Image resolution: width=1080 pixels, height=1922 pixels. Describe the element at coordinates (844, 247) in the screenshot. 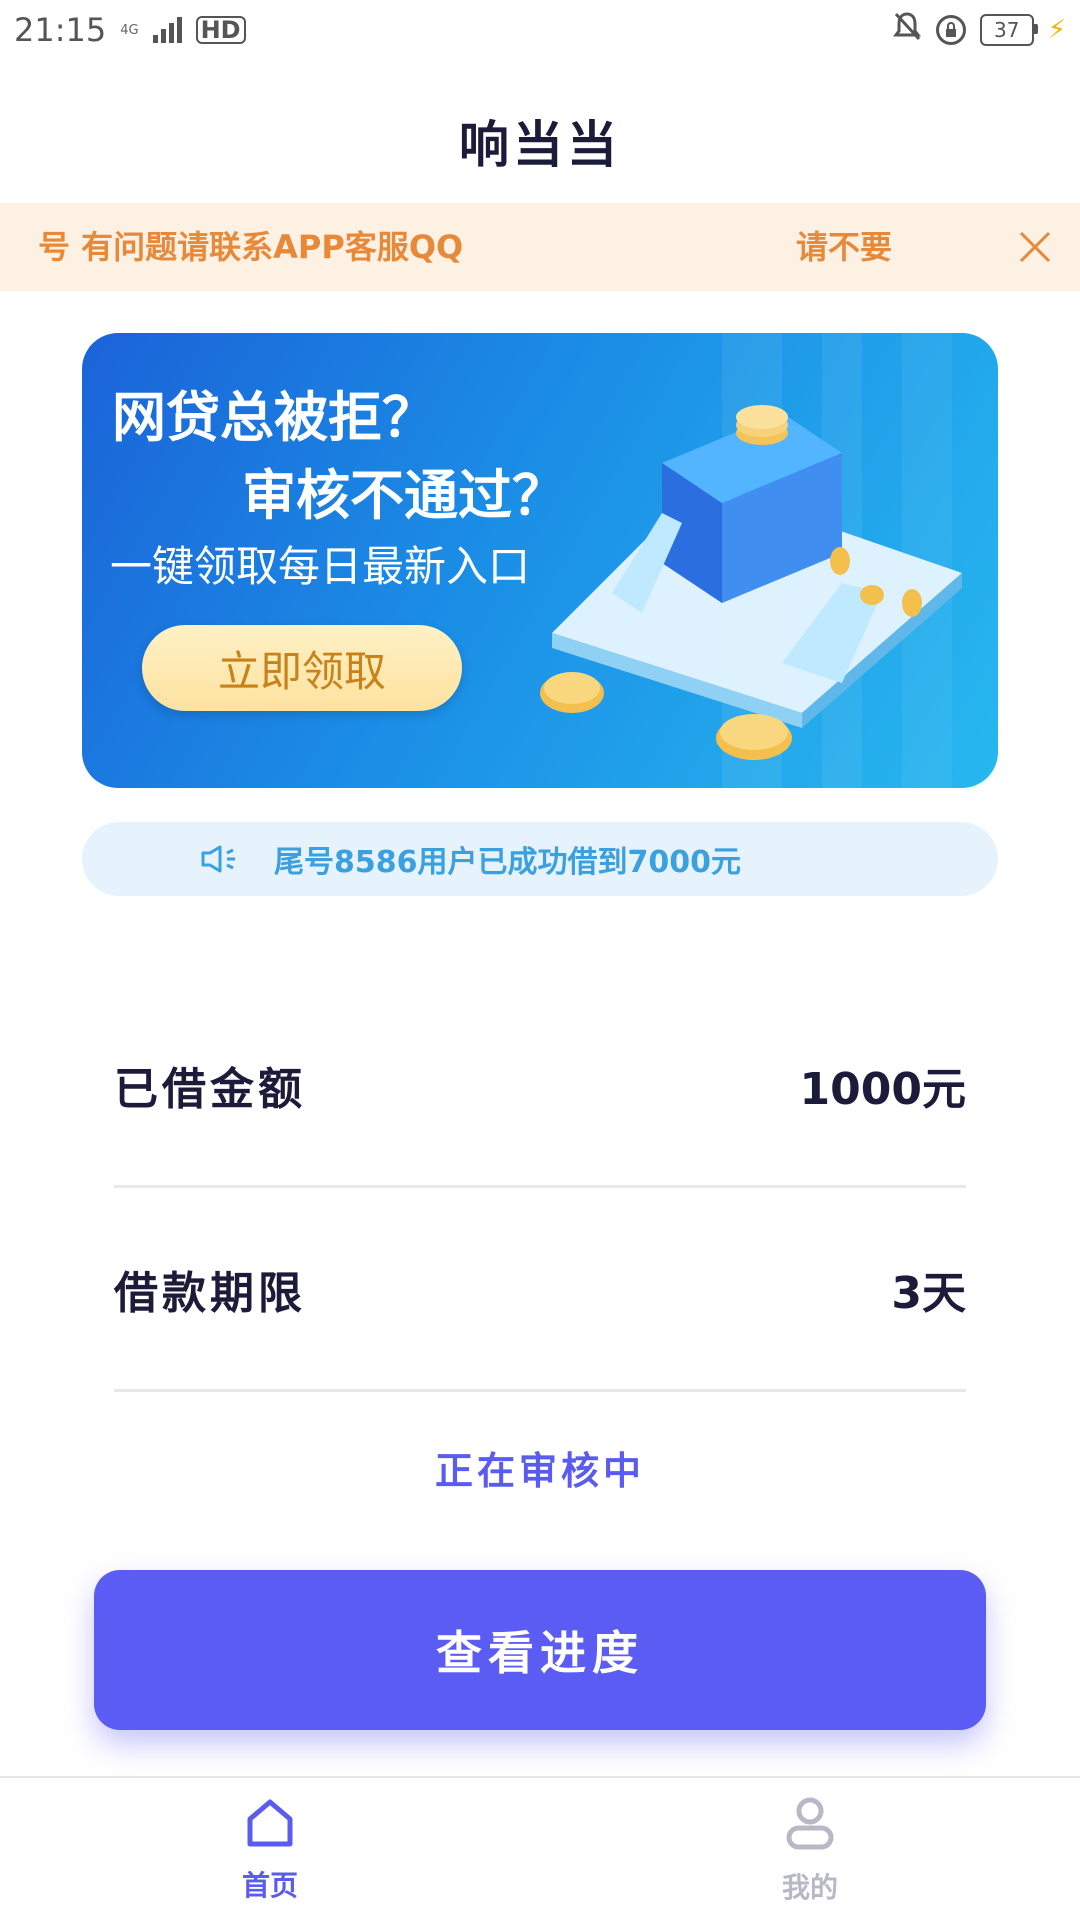

I see `notice-text-b: 请不要` at that location.